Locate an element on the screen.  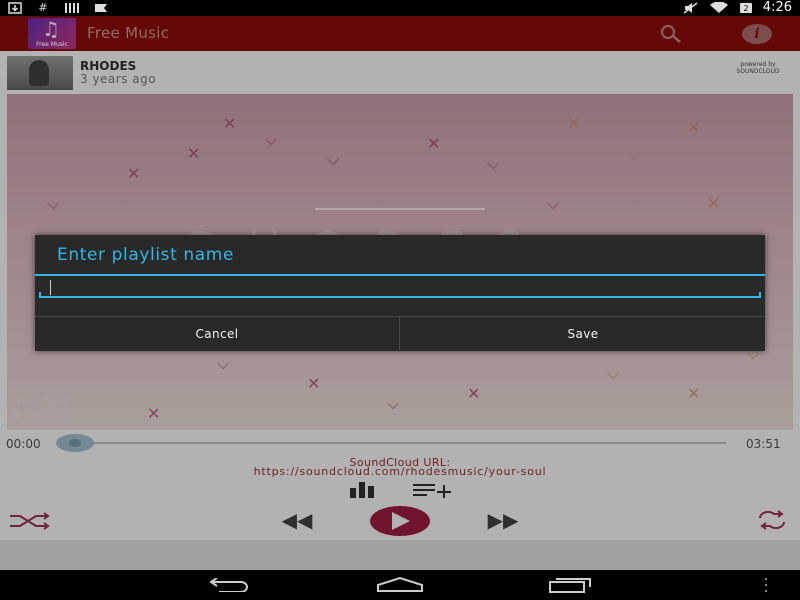
text-cursor is located at coordinates (50, 287).